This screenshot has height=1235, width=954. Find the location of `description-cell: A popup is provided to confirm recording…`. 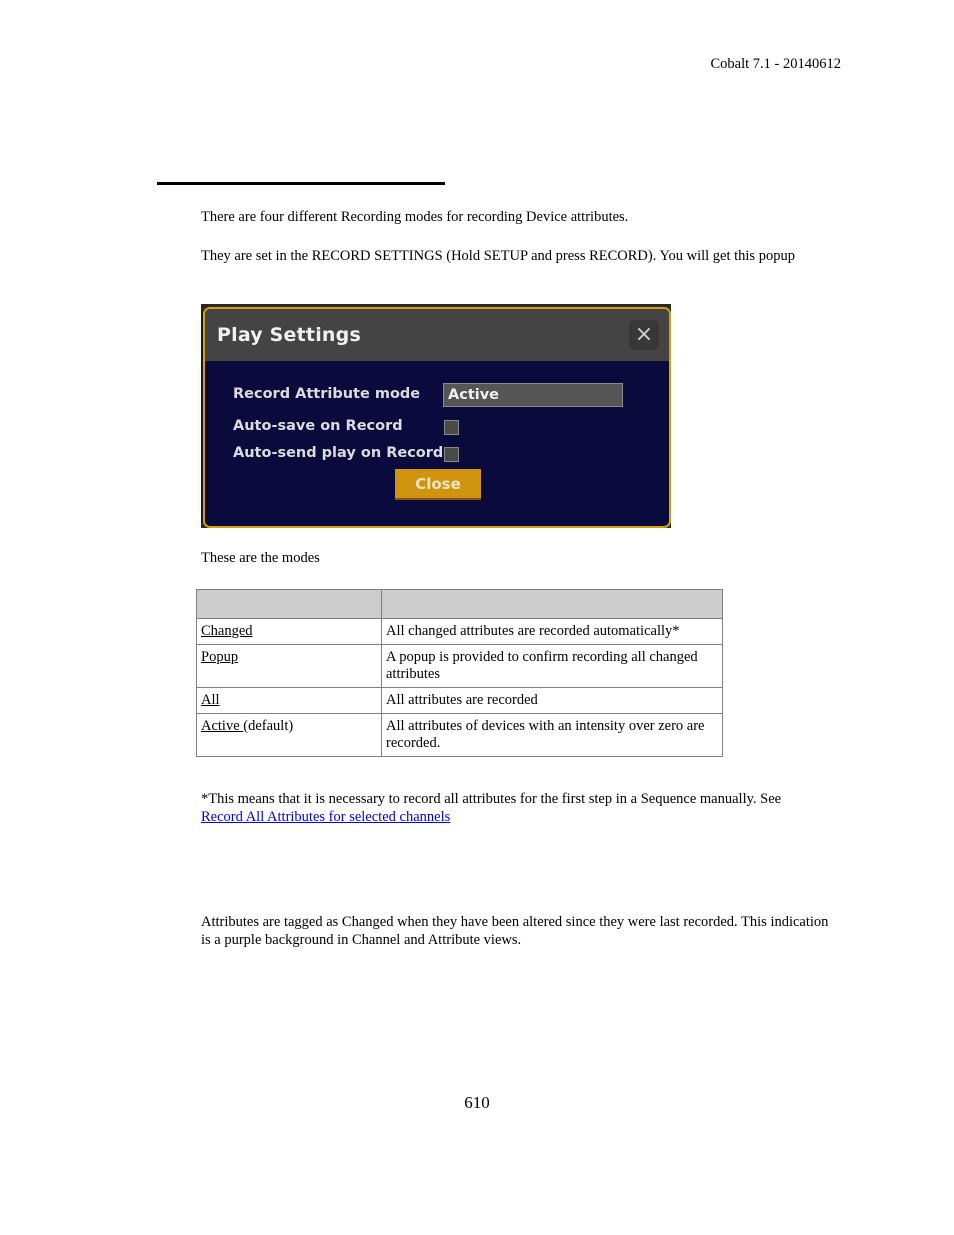

description-cell: A popup is provided to confirm recording… is located at coordinates (552, 666).